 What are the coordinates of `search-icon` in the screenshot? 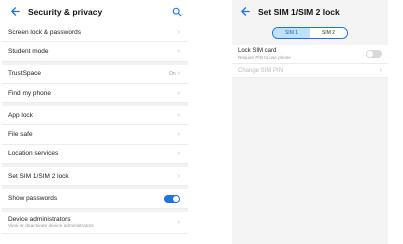 It's located at (177, 12).